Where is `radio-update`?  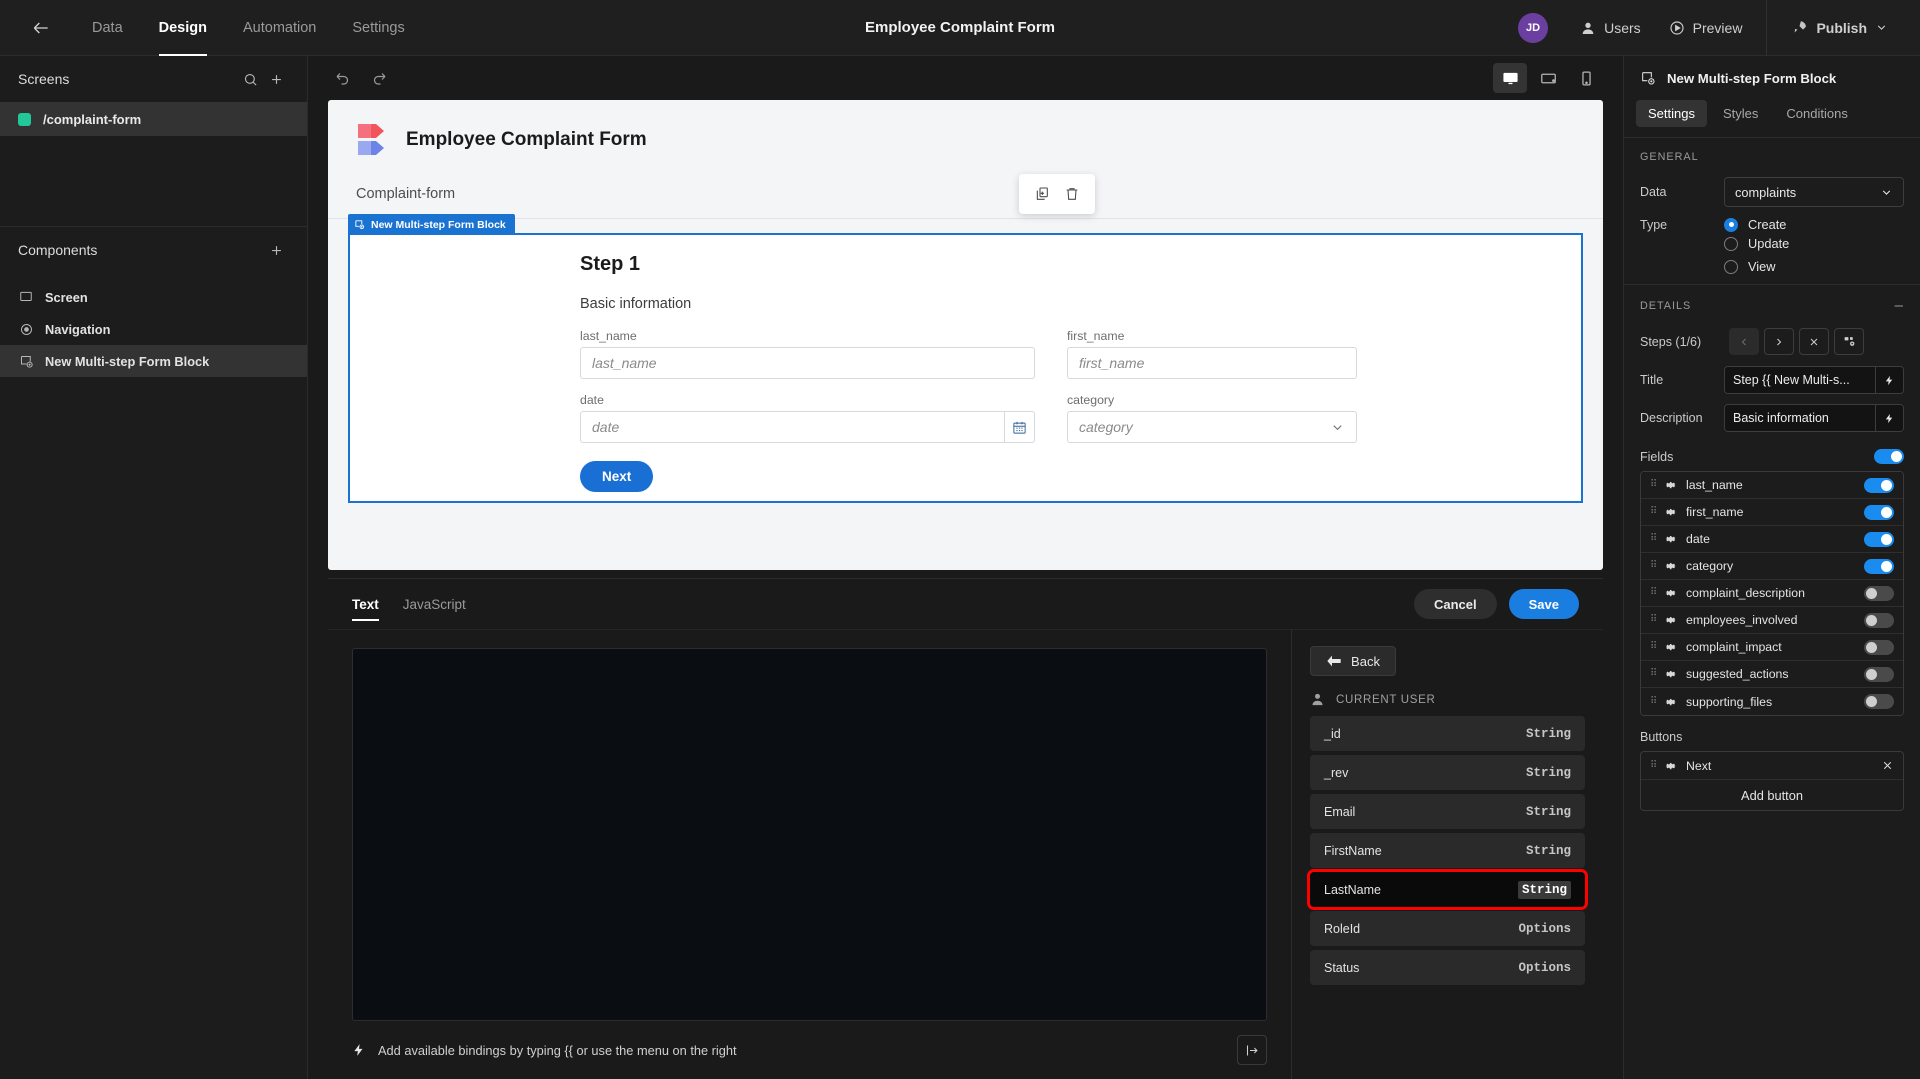 radio-update is located at coordinates (1731, 243).